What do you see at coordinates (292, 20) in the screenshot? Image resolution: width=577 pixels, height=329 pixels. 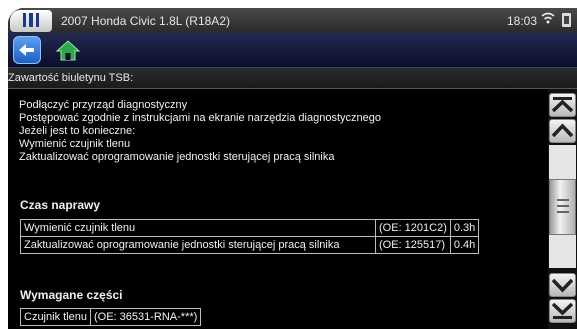 I see `status-bar: 2007 Honda Civic 1.8L (R18A2) 18:03` at bounding box center [292, 20].